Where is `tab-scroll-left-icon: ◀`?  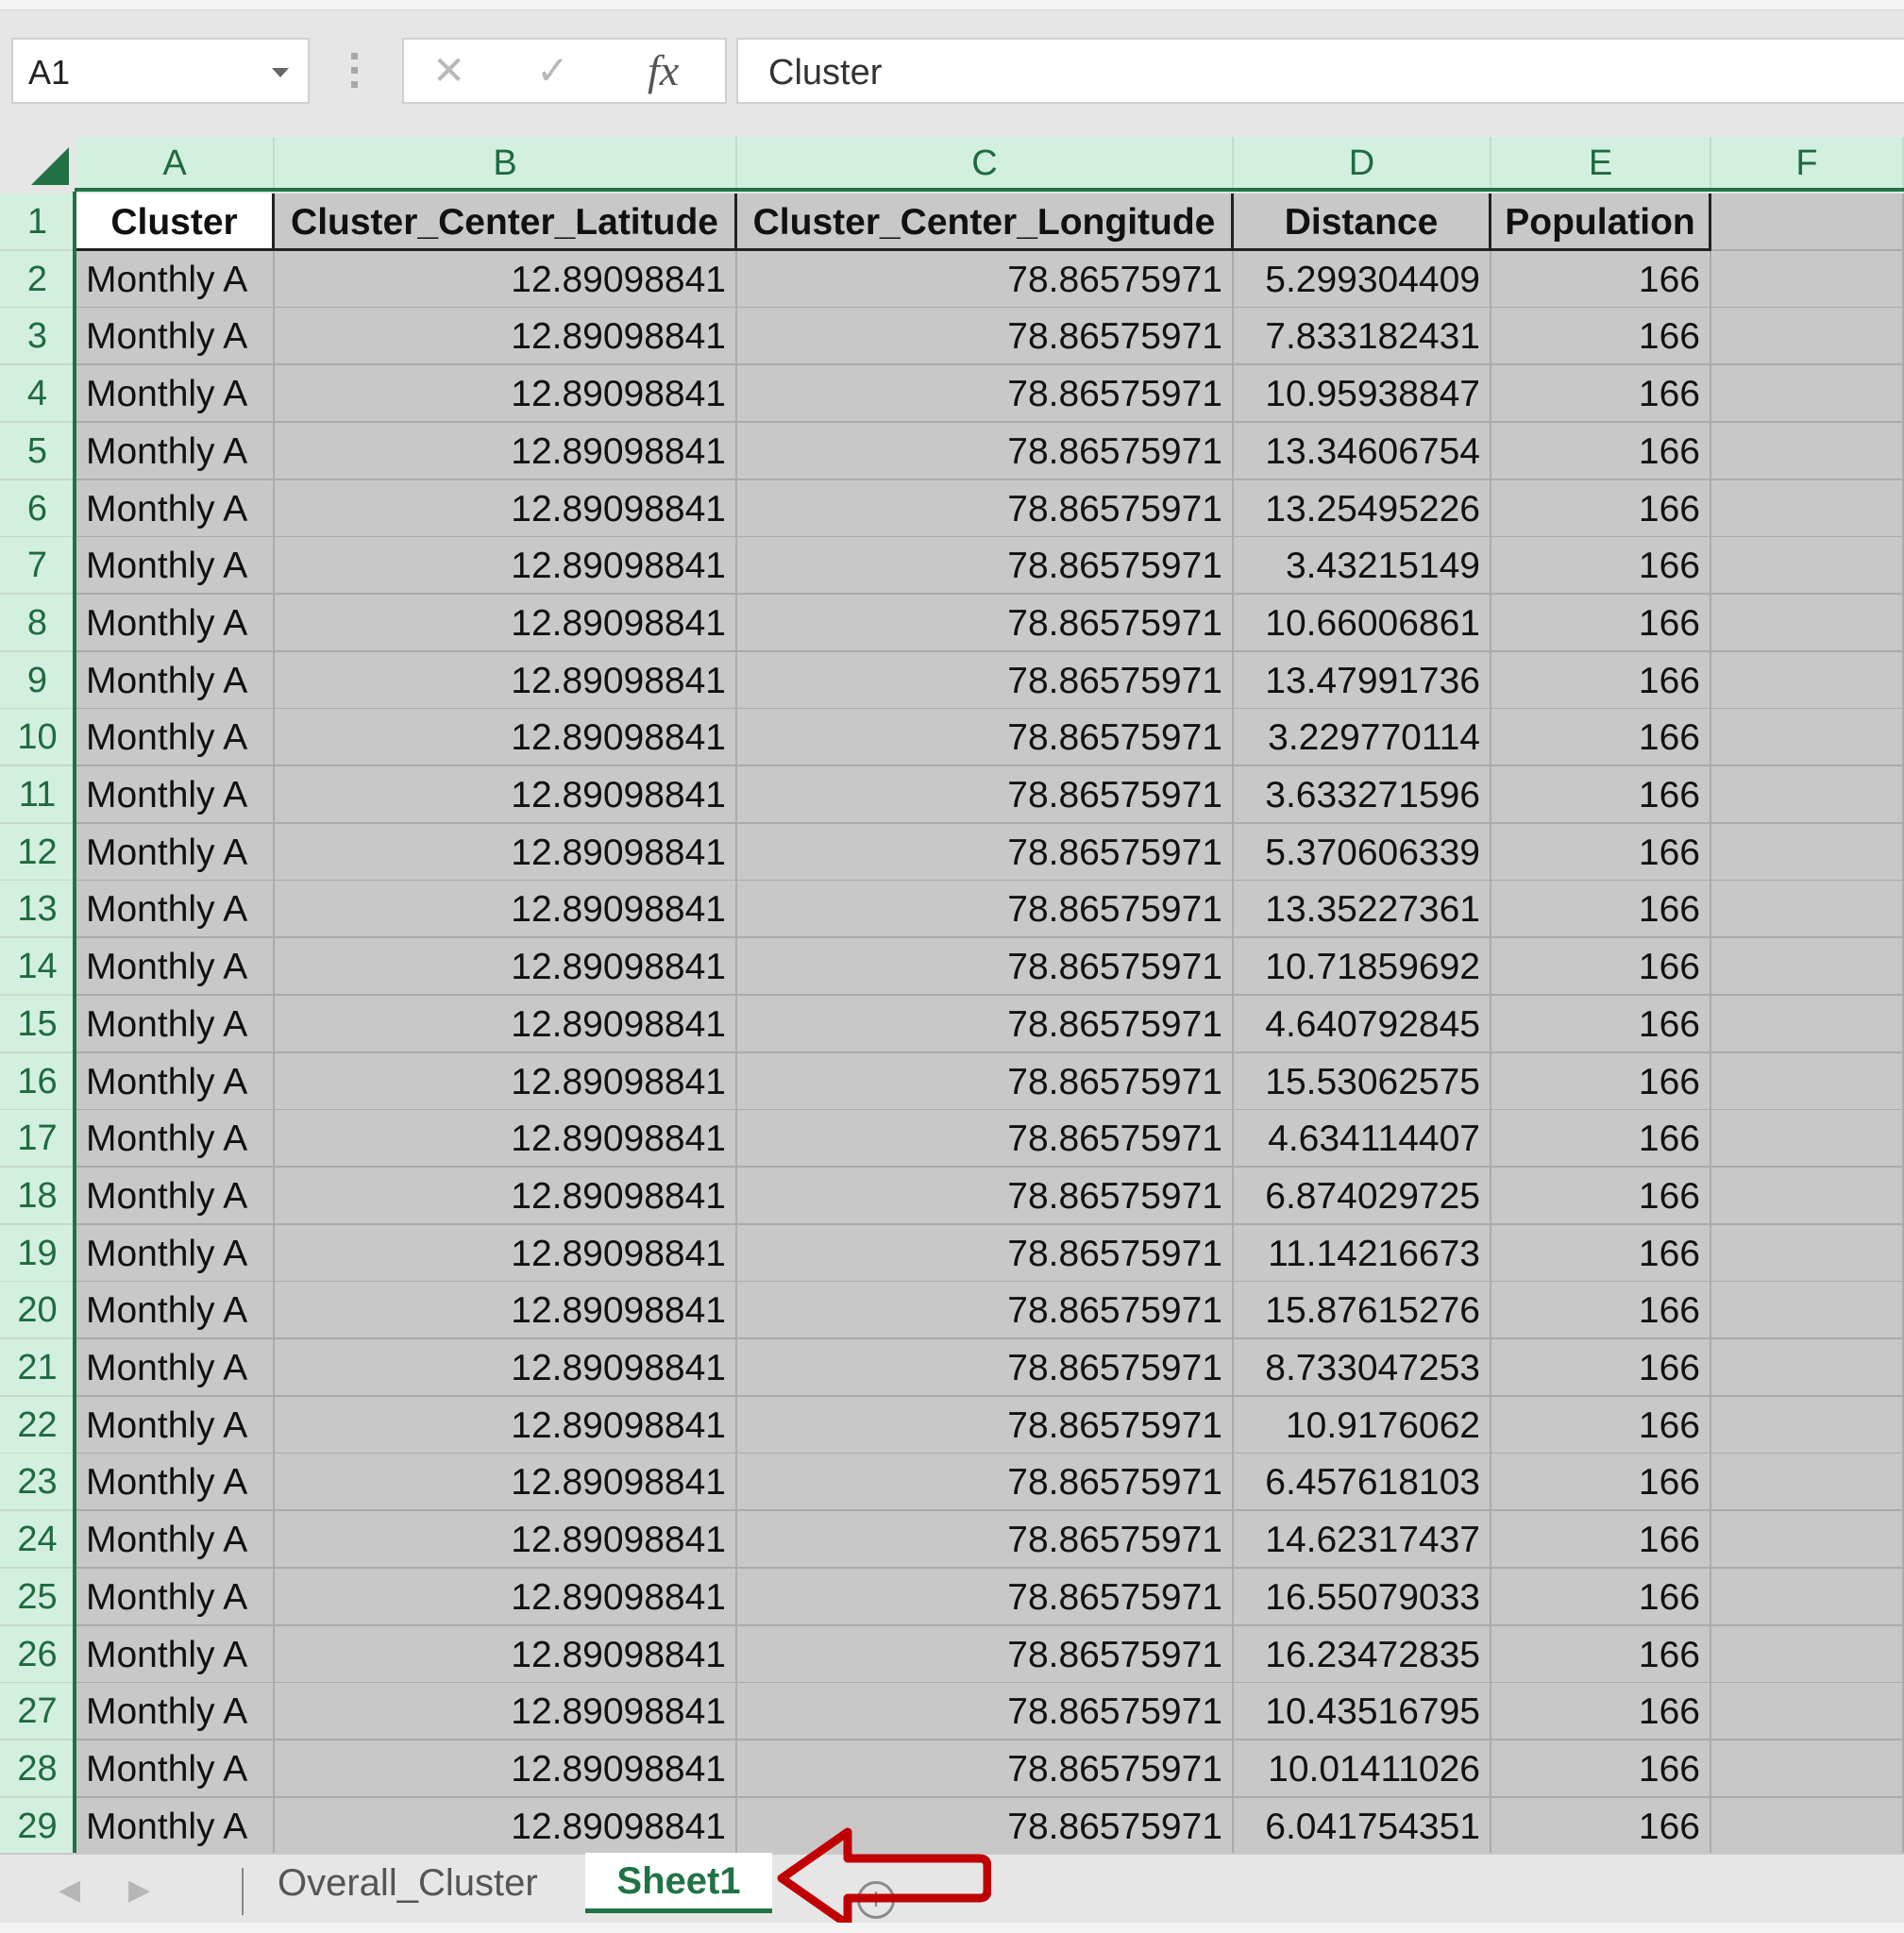
tab-scroll-left-icon: ◀ is located at coordinates (69, 1890).